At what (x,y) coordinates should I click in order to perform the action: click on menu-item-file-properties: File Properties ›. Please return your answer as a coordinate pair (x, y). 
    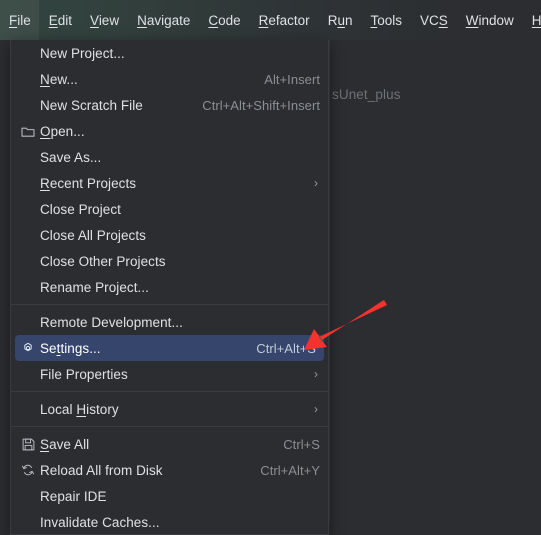
    Looking at the image, I should click on (169, 374).